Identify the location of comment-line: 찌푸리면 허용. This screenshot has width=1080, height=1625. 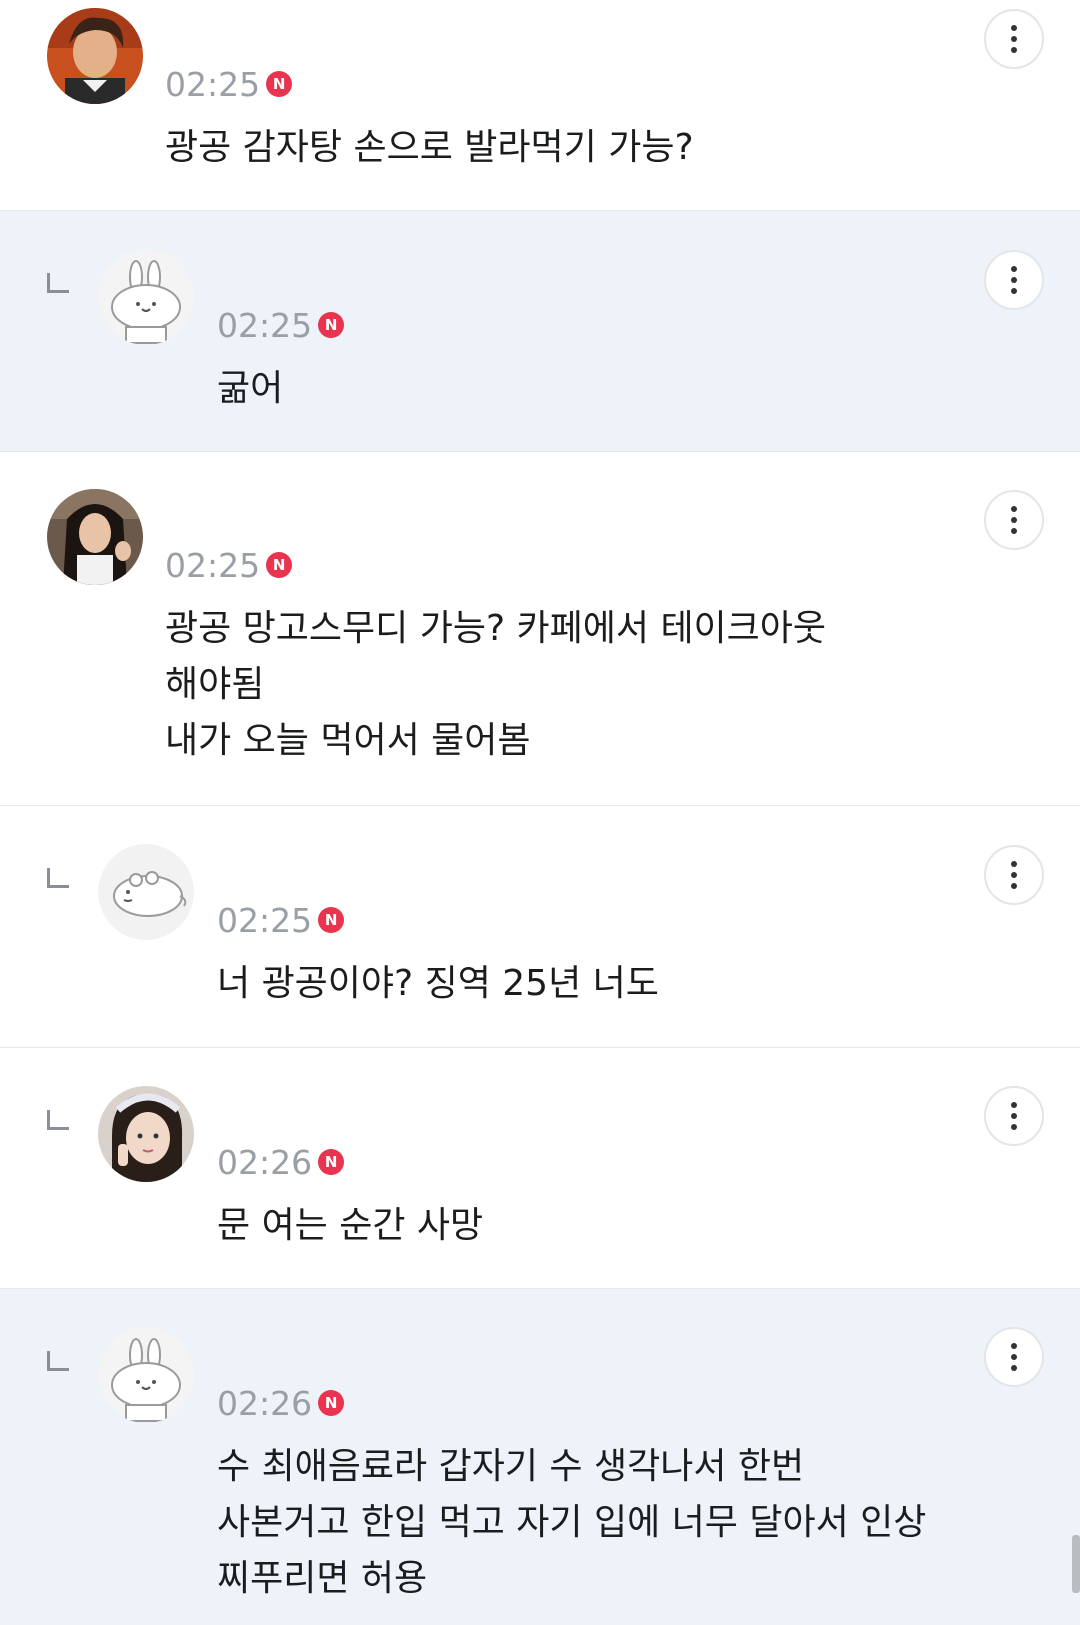
(322, 1578).